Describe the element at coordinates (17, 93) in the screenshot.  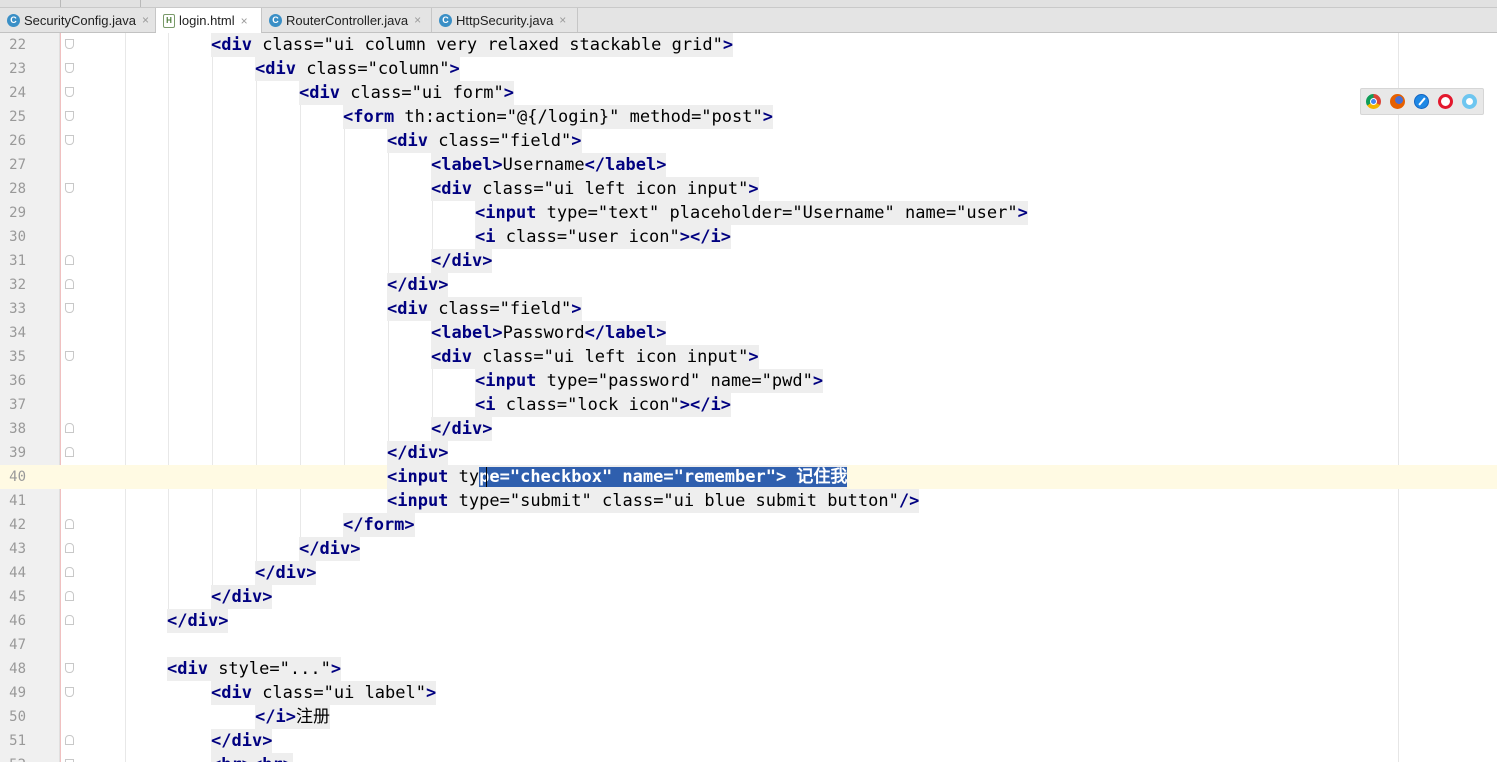
I see `line-number: 24` at that location.